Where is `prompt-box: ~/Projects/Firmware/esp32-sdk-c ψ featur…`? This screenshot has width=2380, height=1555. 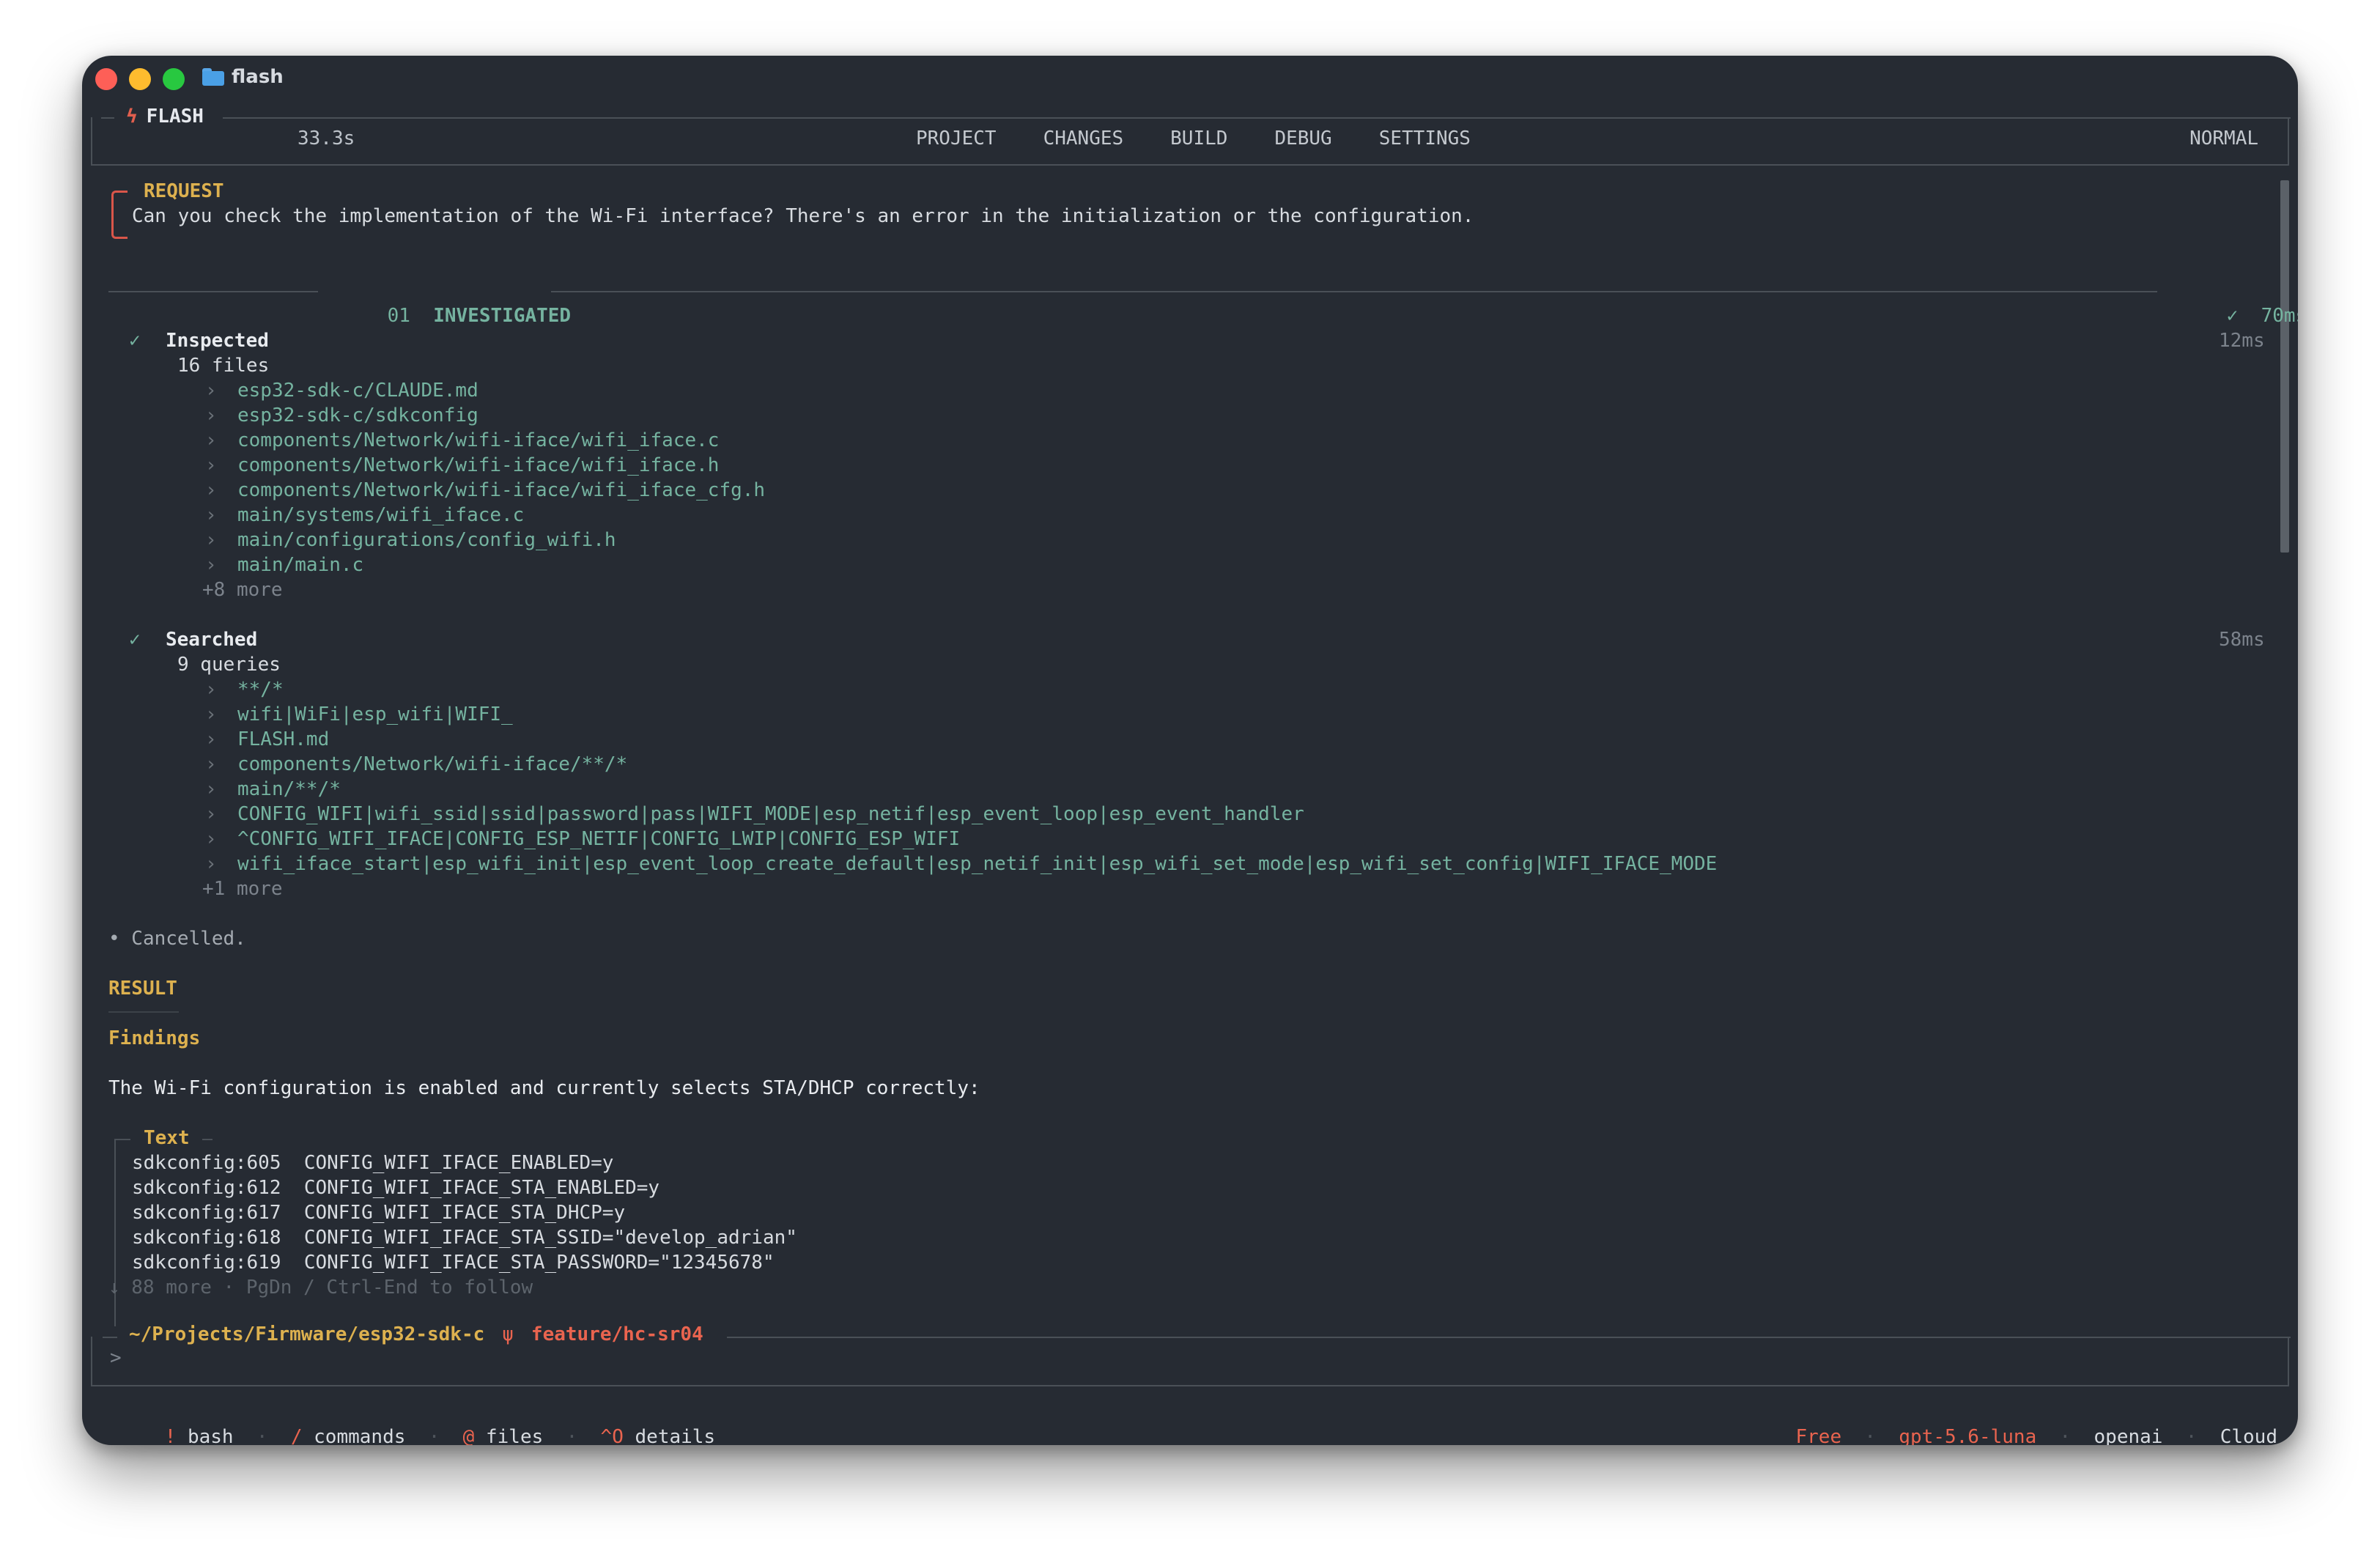
prompt-box: ~/Projects/Firmware/esp32-sdk-c ψ featur… is located at coordinates (1191, 1354).